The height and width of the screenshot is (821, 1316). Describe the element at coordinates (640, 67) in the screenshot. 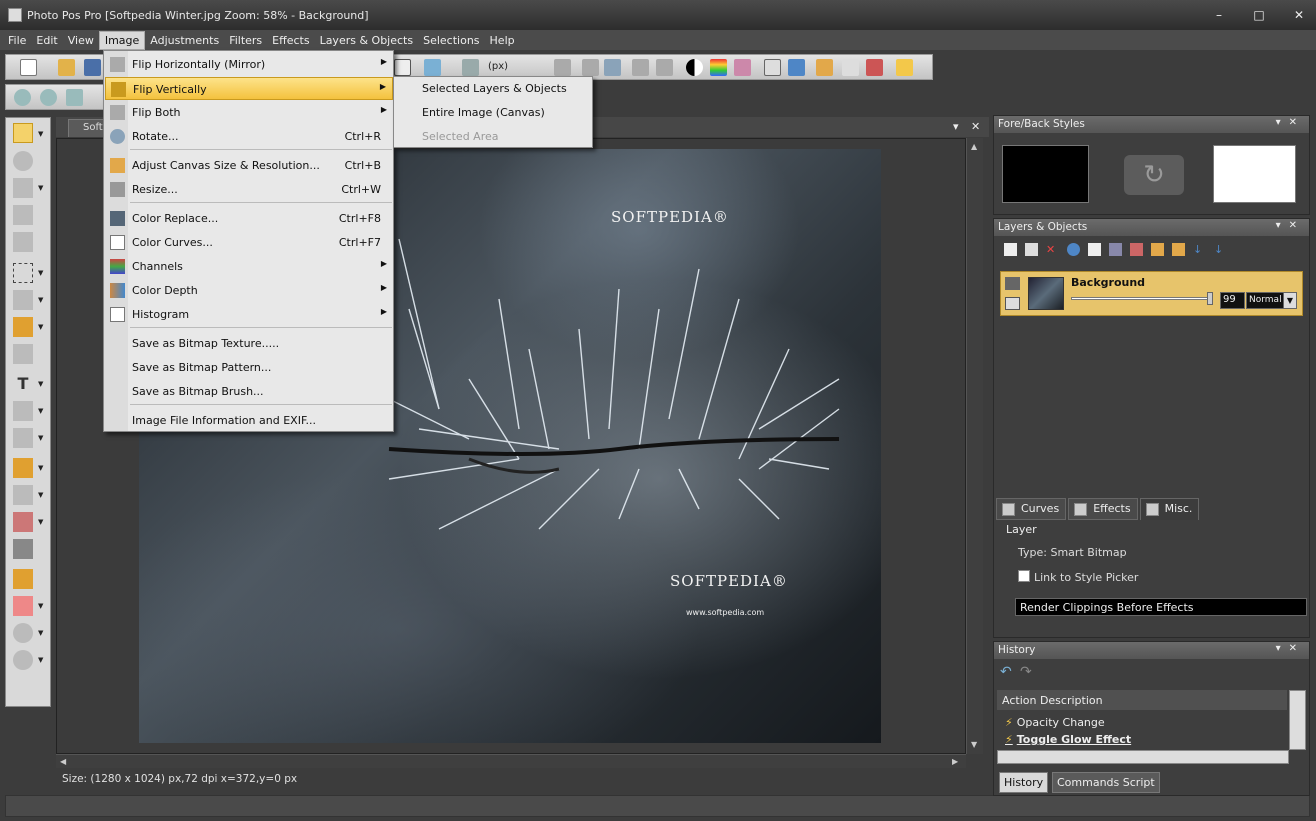

I see `flip-left-icon` at that location.